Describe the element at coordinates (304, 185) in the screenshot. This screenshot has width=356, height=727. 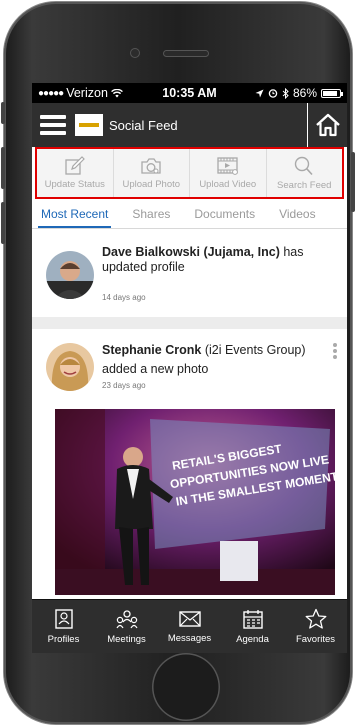
I see `search-feed-label: Search Feed` at that location.